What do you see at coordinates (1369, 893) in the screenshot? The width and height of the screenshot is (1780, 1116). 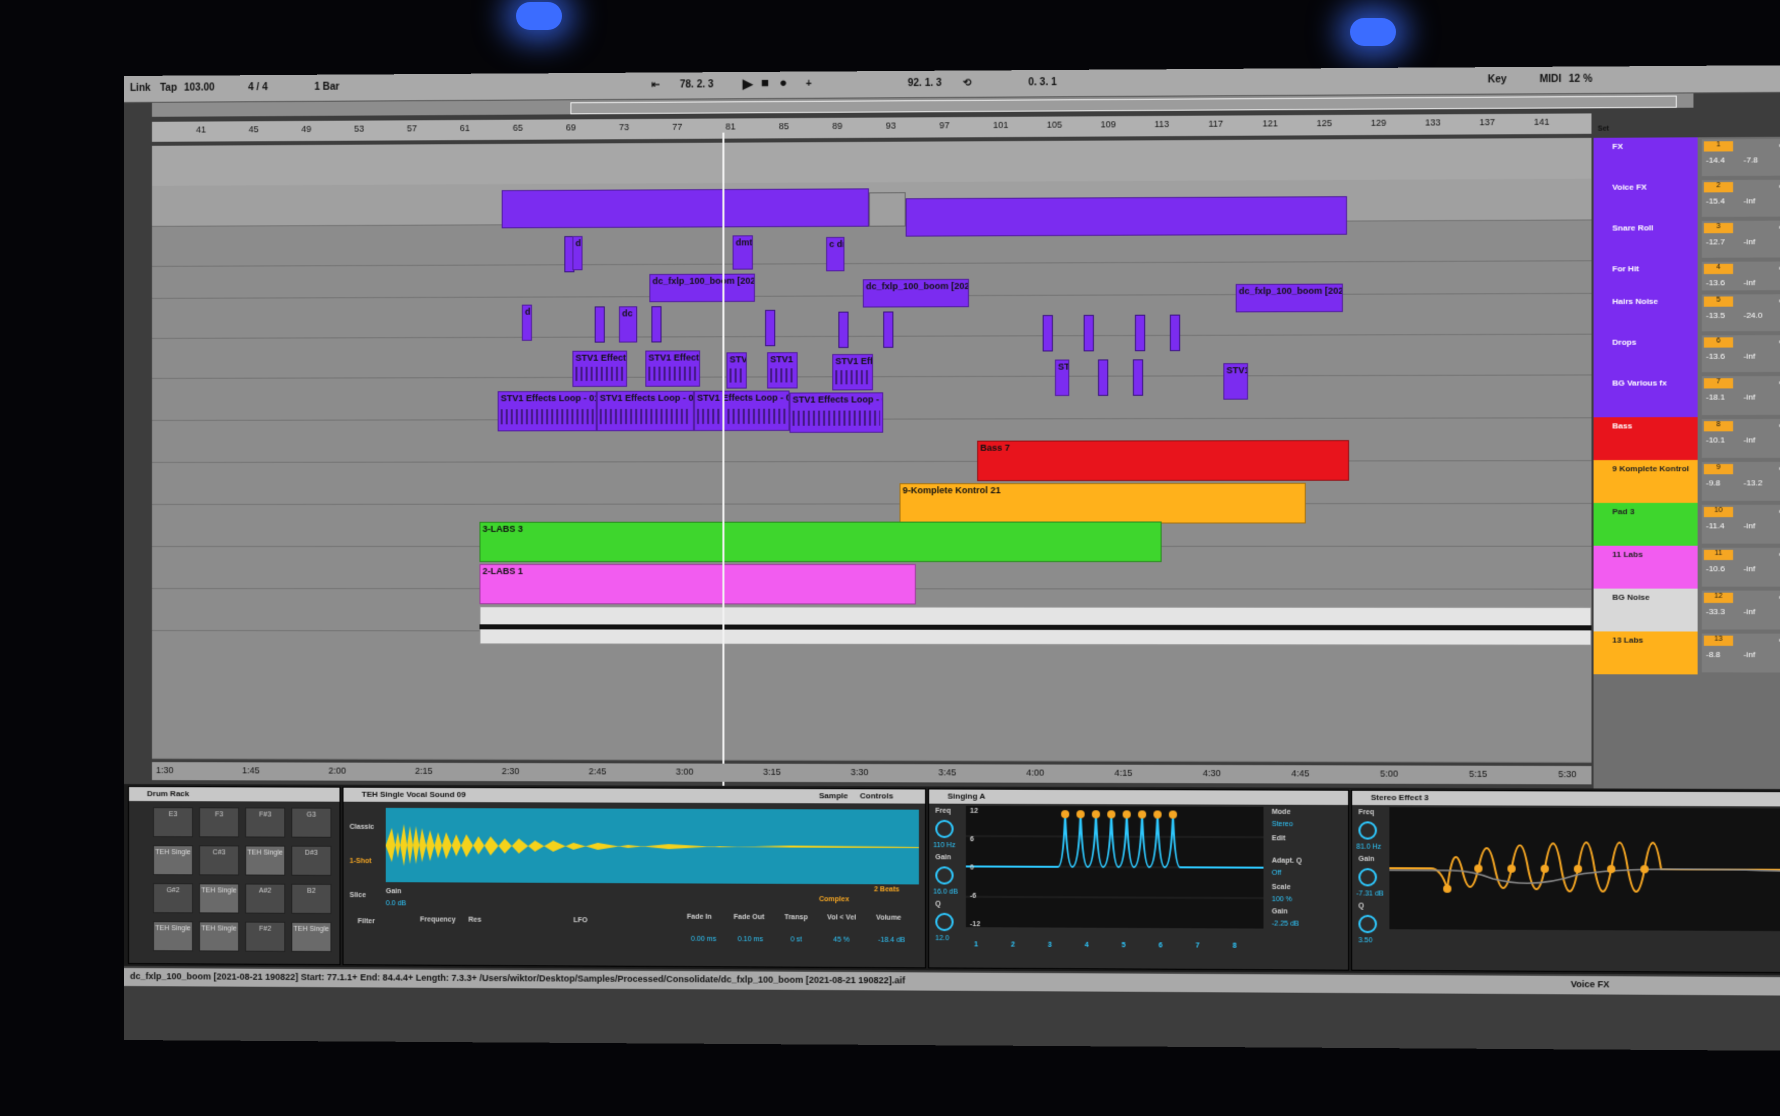 I see `eq2-gain-value: -7.31 dB` at bounding box center [1369, 893].